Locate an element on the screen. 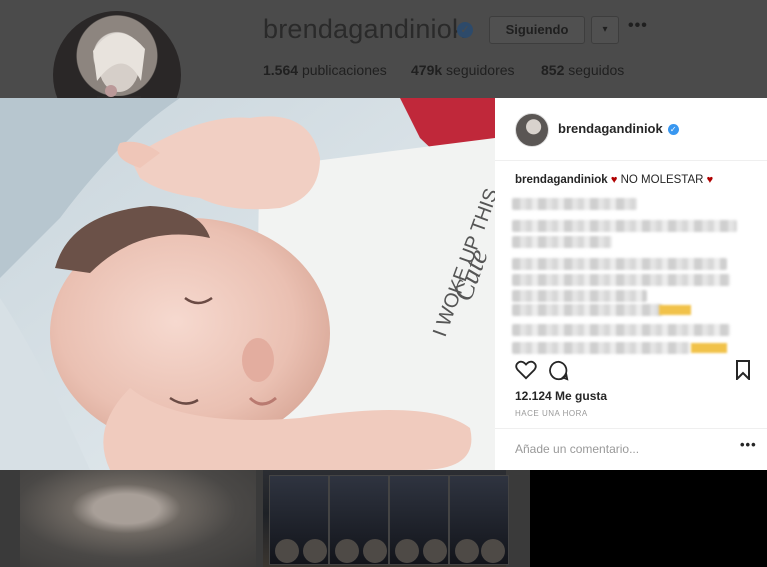 The height and width of the screenshot is (567, 767). like-heart-icon is located at coordinates (526, 372).